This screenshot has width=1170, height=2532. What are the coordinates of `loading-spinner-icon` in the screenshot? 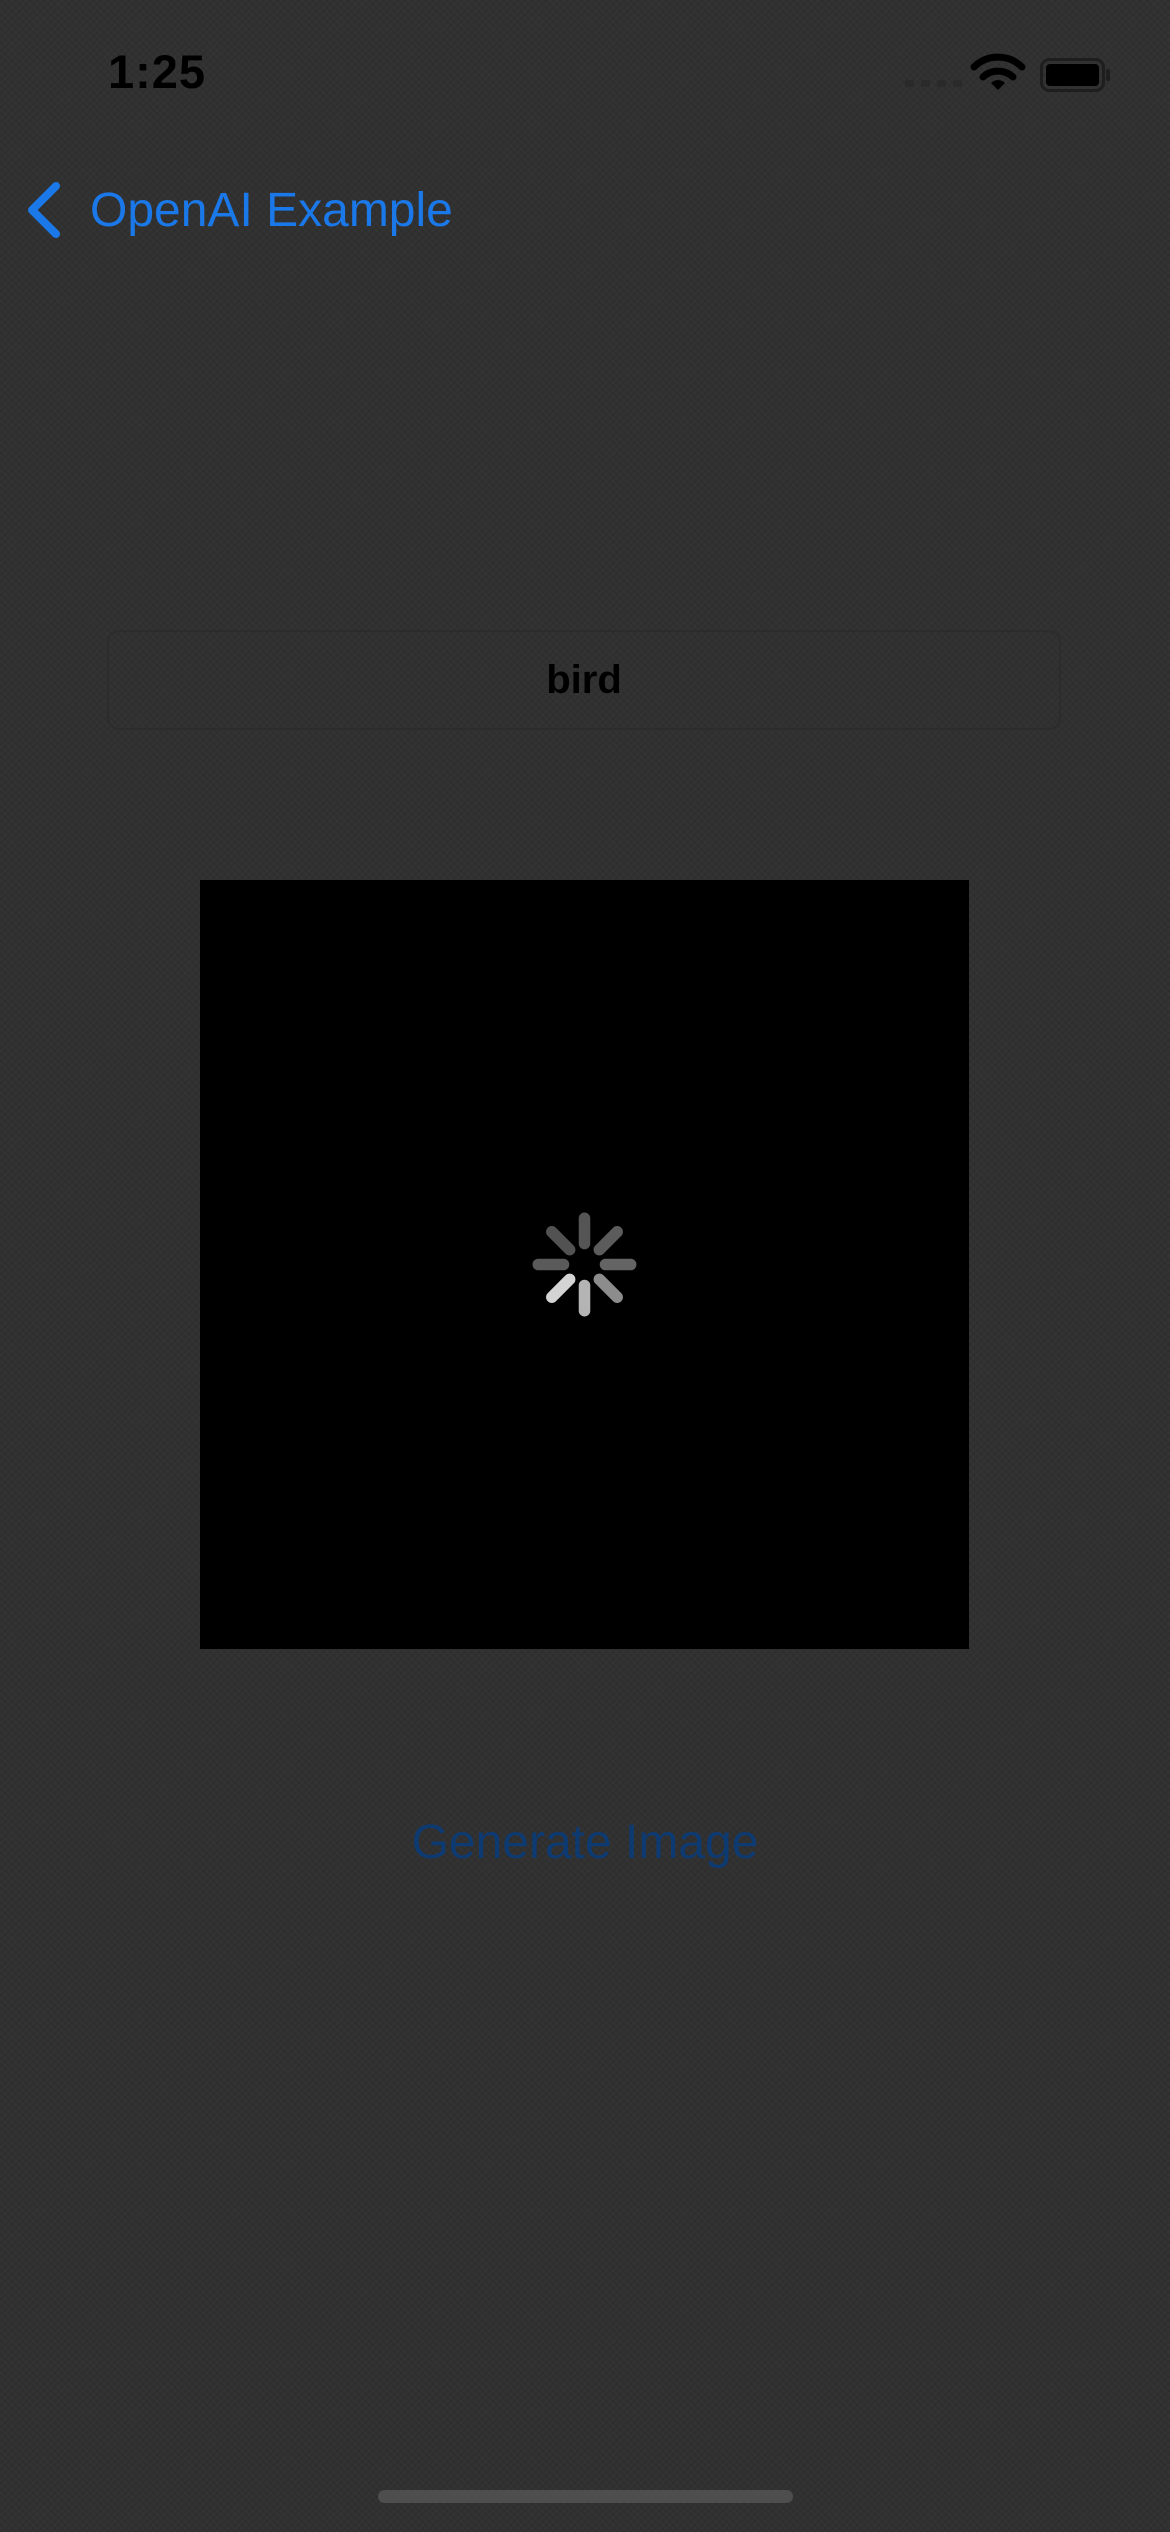 It's located at (584, 1264).